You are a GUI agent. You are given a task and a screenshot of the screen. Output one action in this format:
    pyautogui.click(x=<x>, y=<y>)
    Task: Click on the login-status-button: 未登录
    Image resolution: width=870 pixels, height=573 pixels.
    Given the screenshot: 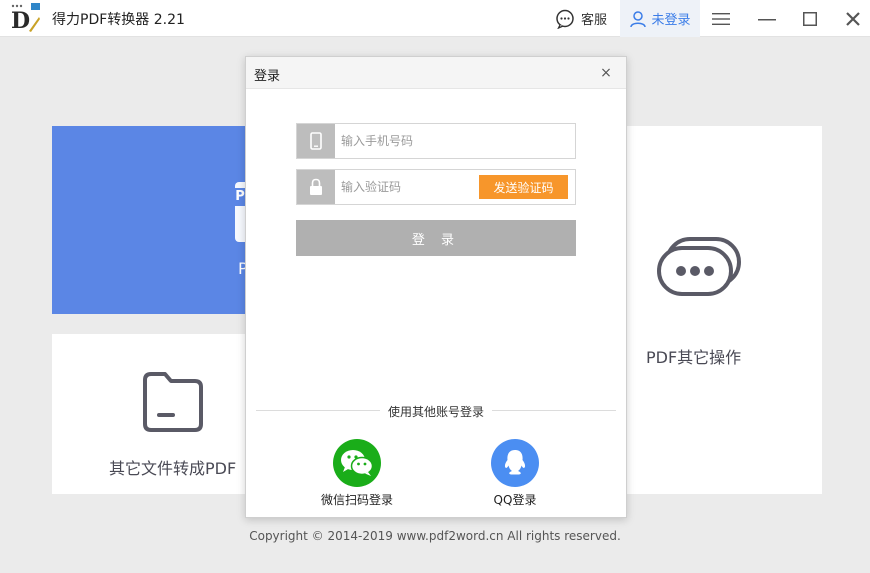 What is the action you would take?
    pyautogui.click(x=660, y=18)
    